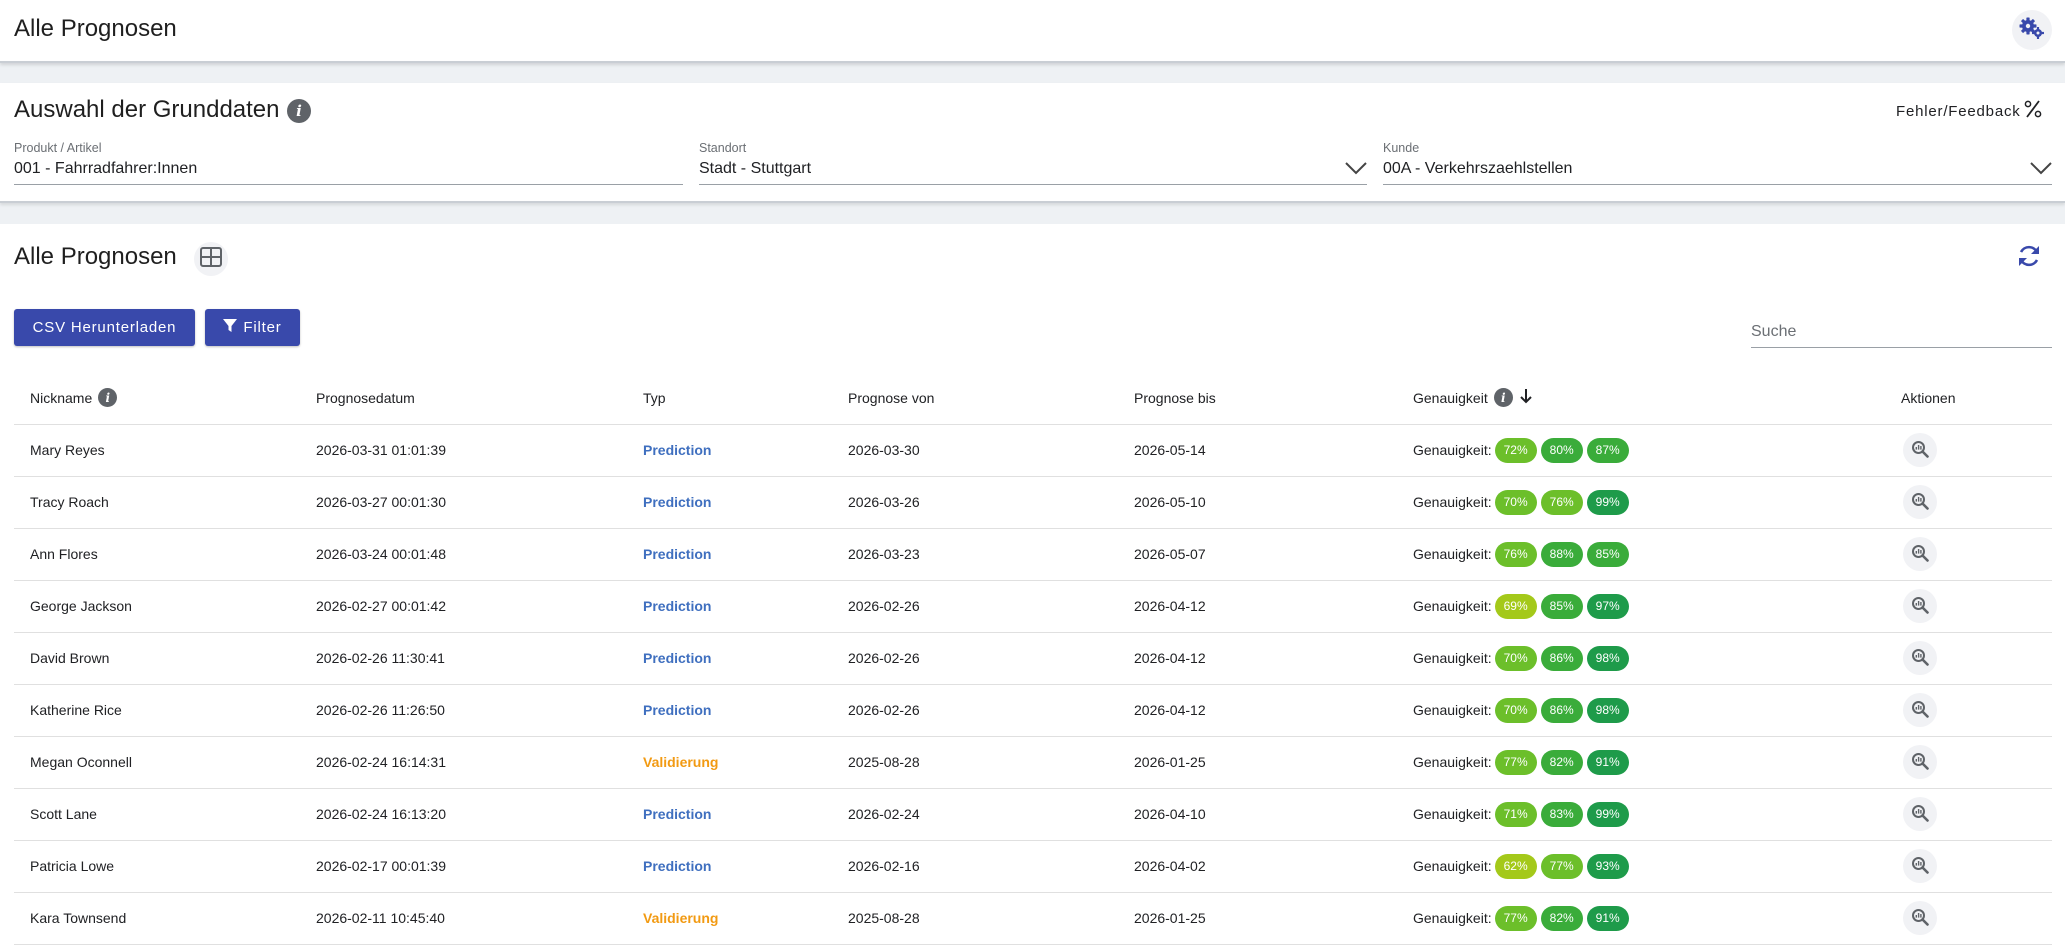 The height and width of the screenshot is (949, 2065). I want to click on cell-from: 2026-03-26, so click(975, 502).